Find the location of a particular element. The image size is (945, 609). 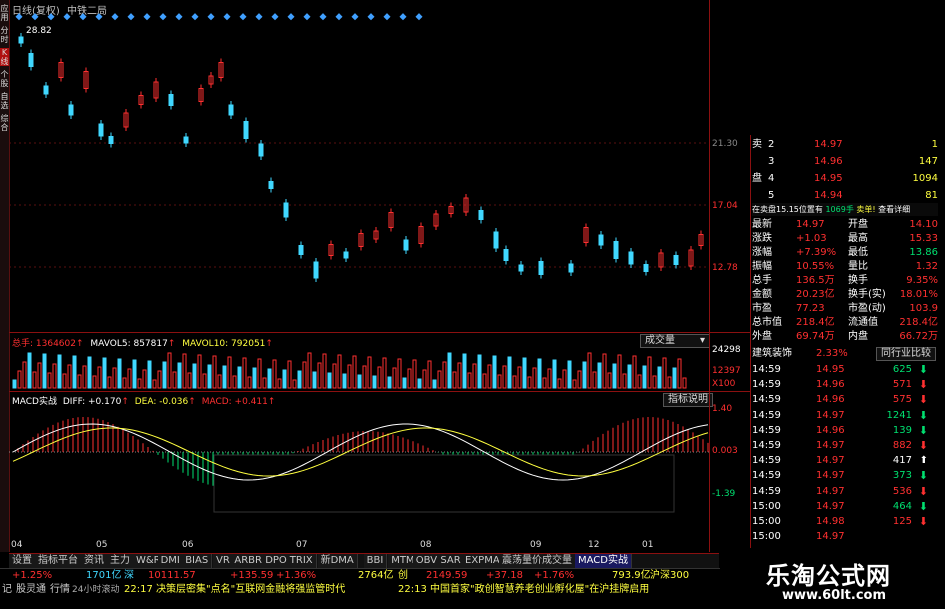

tick-row: 14:59 14.97 882 ⬇ is located at coordinates (840, 445).